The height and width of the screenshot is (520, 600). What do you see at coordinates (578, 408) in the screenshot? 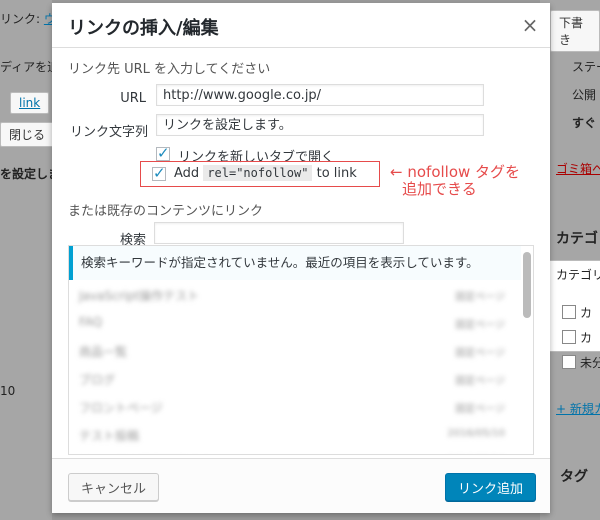
I see `bg-new-category-link: + 新規カ` at bounding box center [578, 408].